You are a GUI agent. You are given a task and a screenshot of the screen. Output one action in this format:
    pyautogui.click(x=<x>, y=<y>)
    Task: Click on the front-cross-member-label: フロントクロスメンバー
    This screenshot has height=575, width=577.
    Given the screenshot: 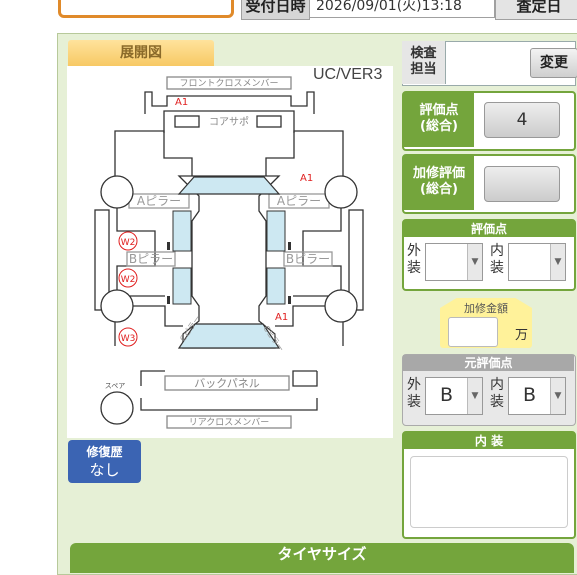 What is the action you would take?
    pyautogui.click(x=228, y=83)
    